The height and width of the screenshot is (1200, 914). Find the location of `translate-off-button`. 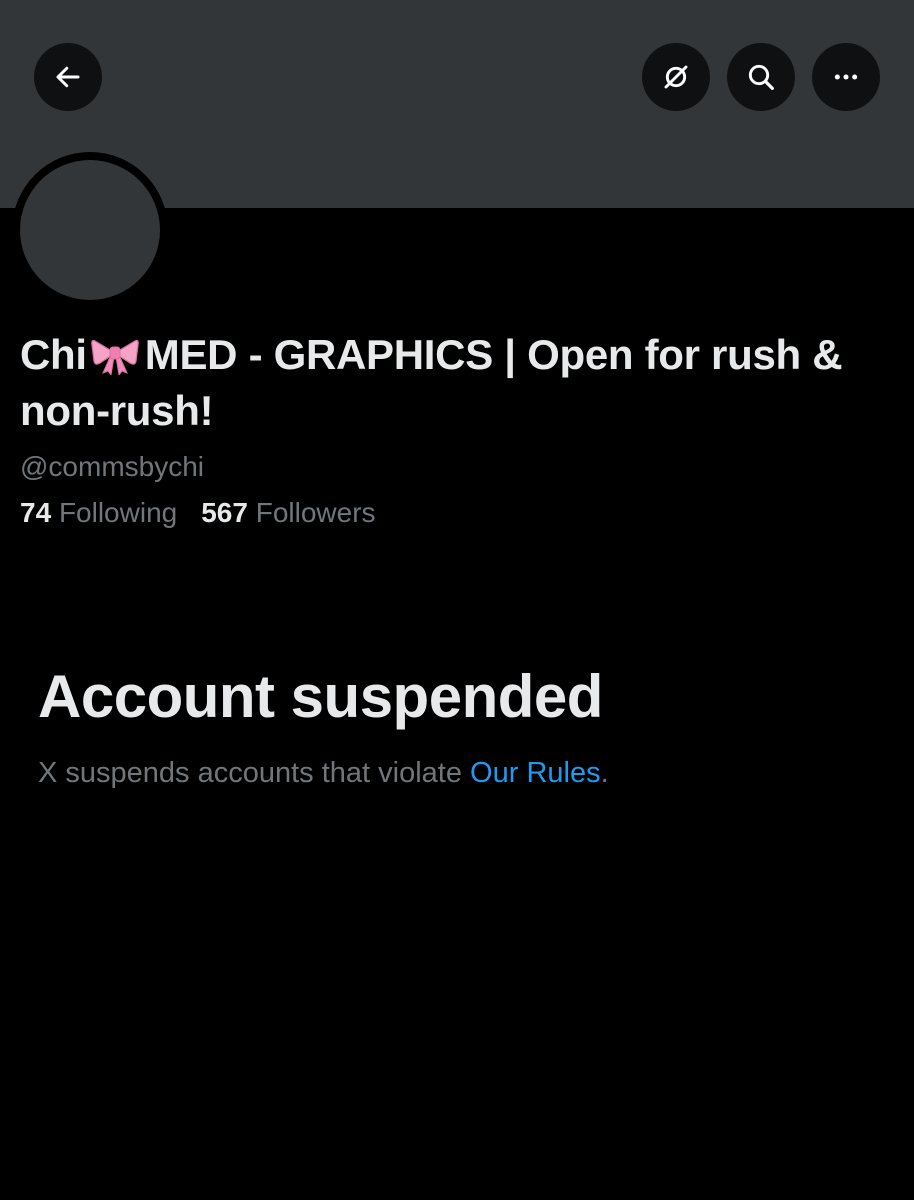

translate-off-button is located at coordinates (676, 77).